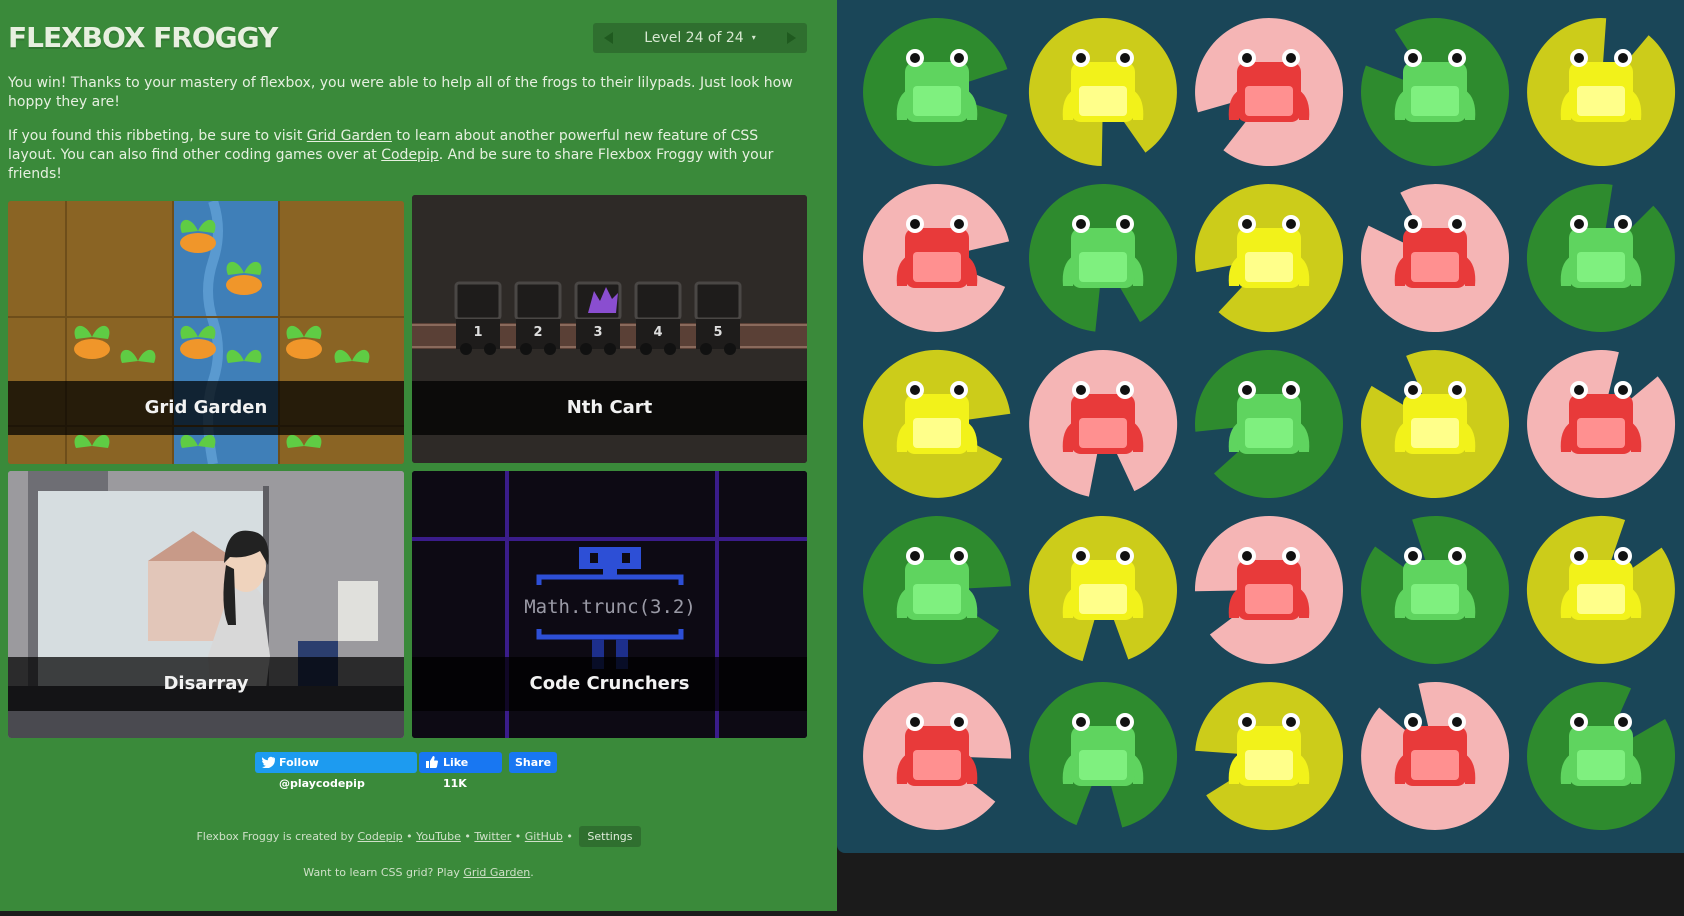 Image resolution: width=1684 pixels, height=916 pixels. Describe the element at coordinates (609, 684) in the screenshot. I see `code-crunchers-label: Code Crunchers` at that location.